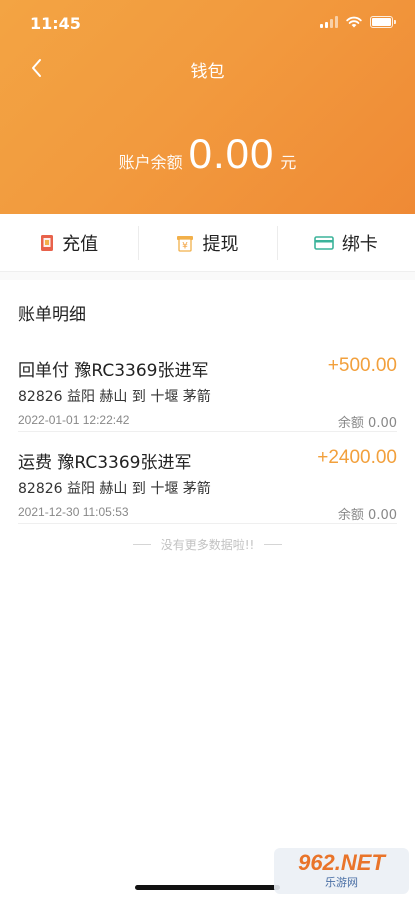 The height and width of the screenshot is (900, 415). Describe the element at coordinates (105, 463) in the screenshot. I see `transaction-title: 运费 豫RC3369张进军` at that location.